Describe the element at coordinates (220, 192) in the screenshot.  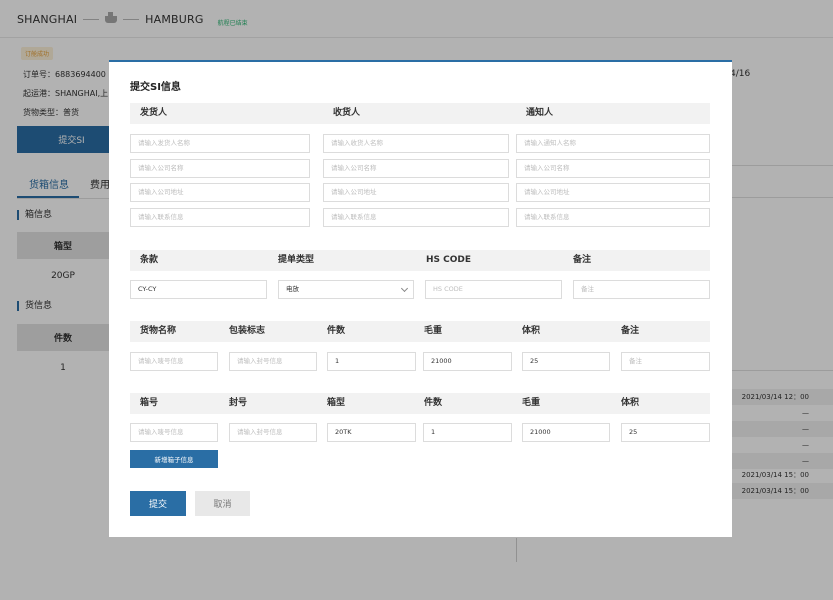
I see `shipper-address-input: 请输入公司地址` at that location.